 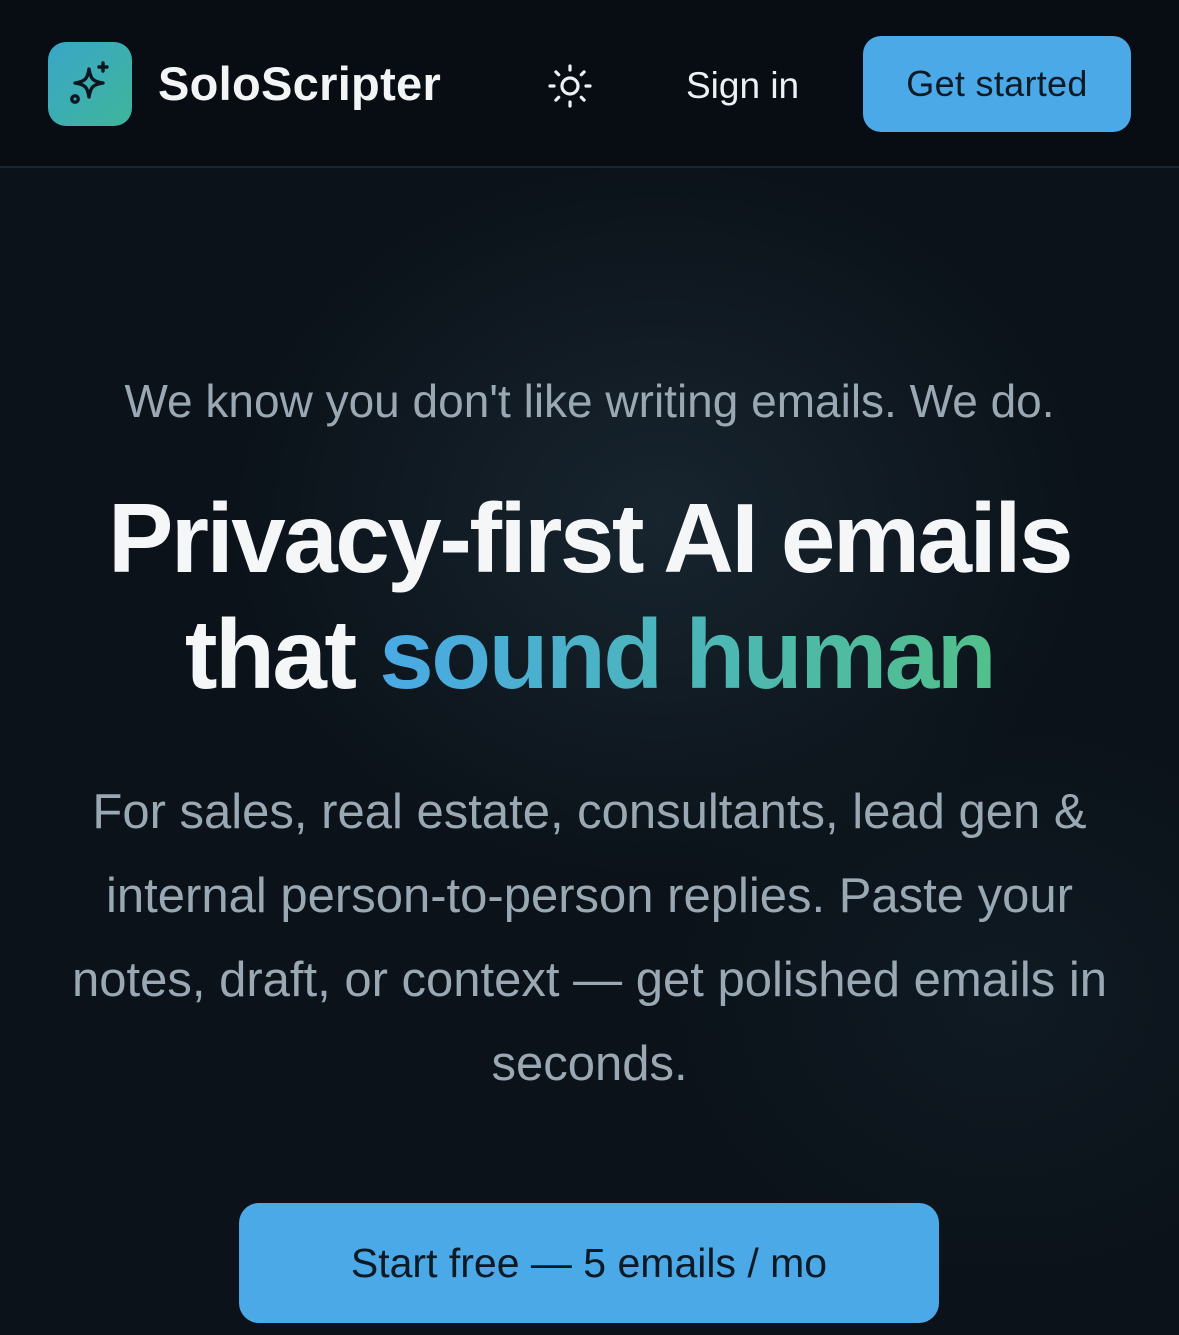 I want to click on sun-icon, so click(x=570, y=86).